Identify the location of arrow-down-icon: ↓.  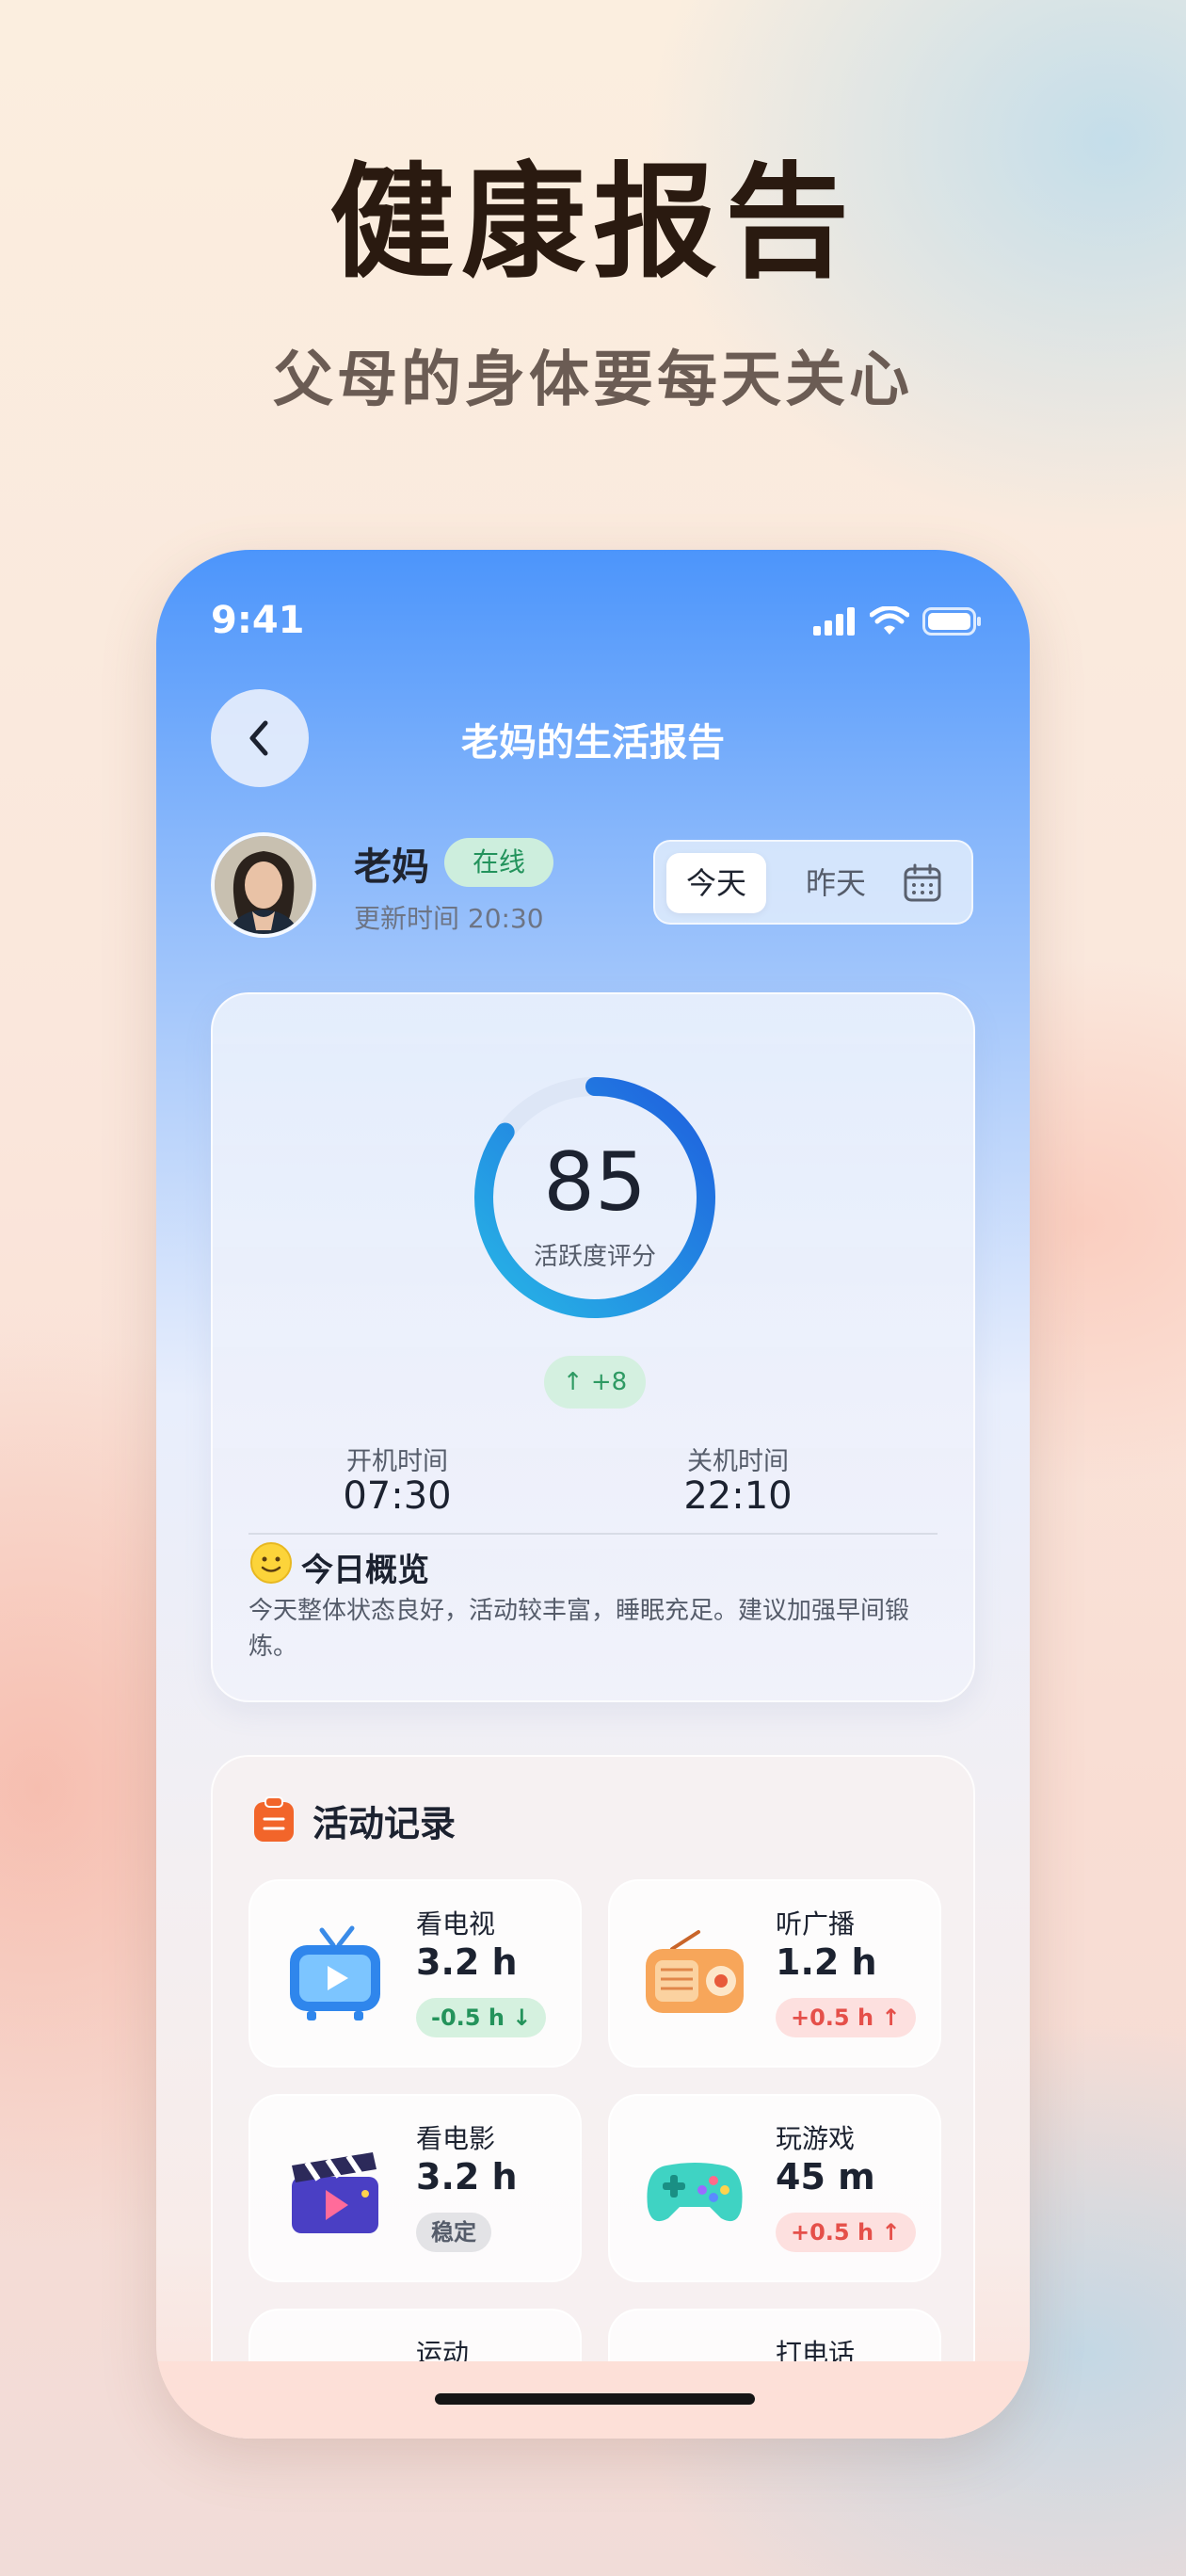
(522, 2017).